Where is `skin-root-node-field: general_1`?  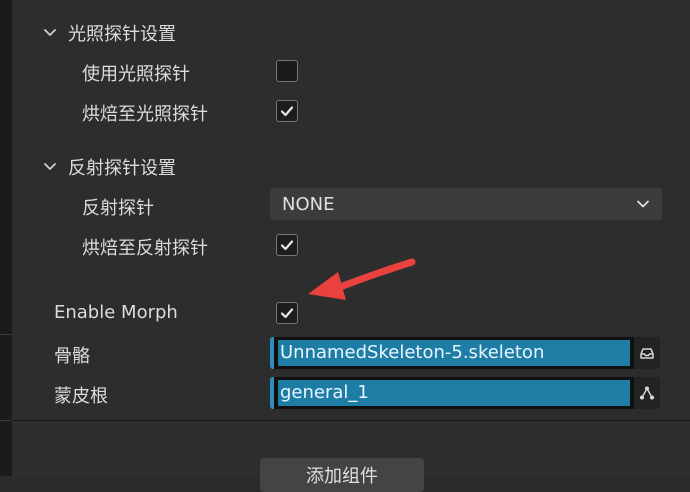 skin-root-node-field: general_1 is located at coordinates (465, 393).